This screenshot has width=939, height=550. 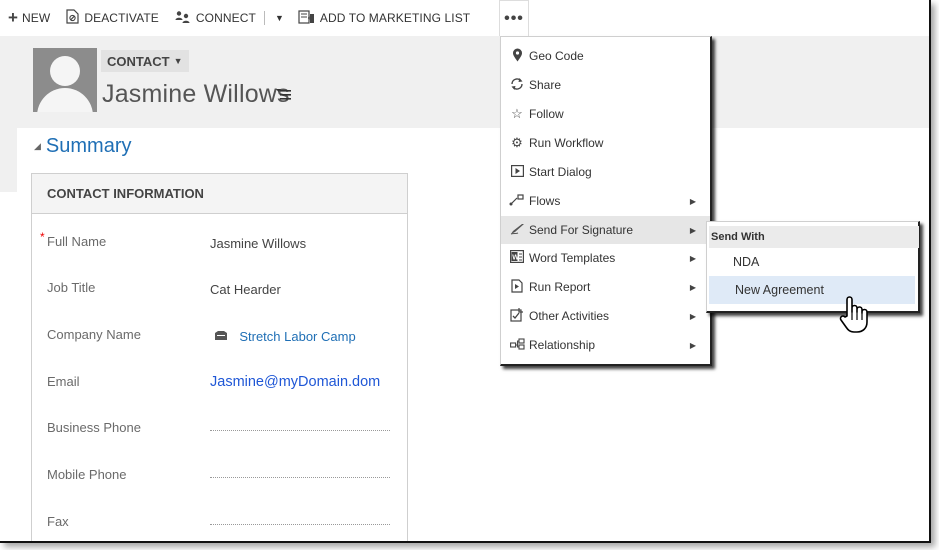 I want to click on star-icon: ☆, so click(x=517, y=113).